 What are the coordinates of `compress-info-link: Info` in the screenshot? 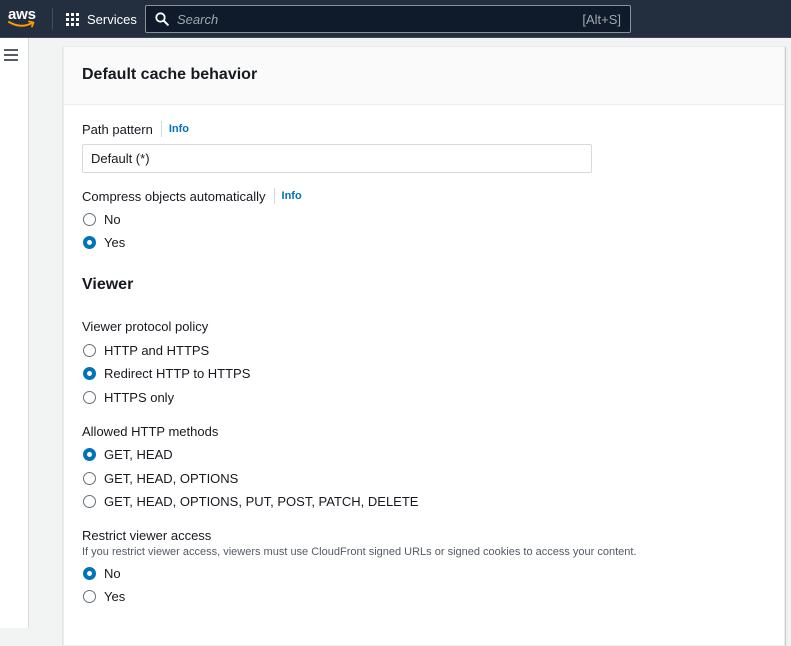 It's located at (287, 196).